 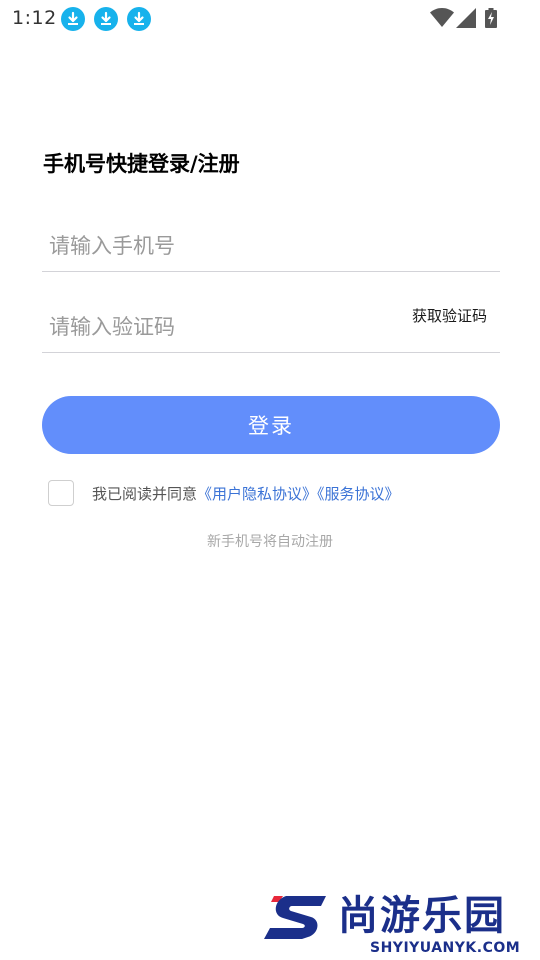 I want to click on verification-code-input, so click(x=219, y=327).